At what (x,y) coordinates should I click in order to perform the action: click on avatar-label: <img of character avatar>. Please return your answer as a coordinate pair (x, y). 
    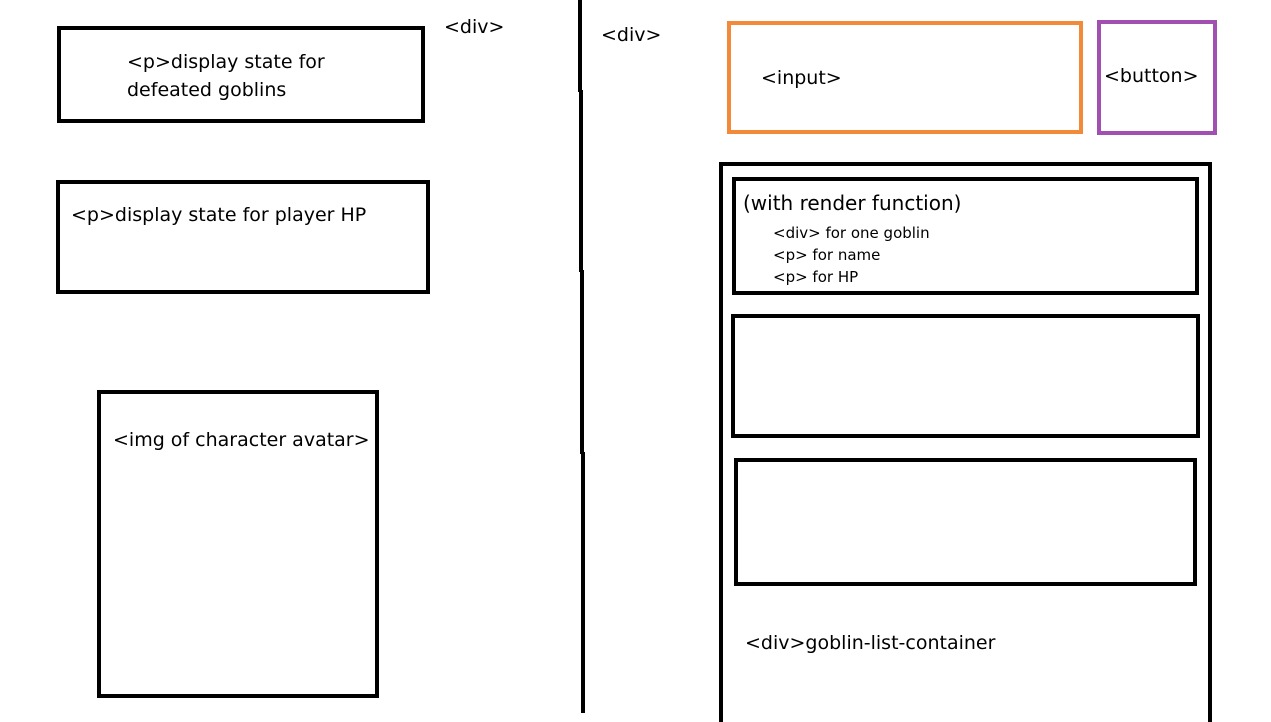
    Looking at the image, I should click on (241, 440).